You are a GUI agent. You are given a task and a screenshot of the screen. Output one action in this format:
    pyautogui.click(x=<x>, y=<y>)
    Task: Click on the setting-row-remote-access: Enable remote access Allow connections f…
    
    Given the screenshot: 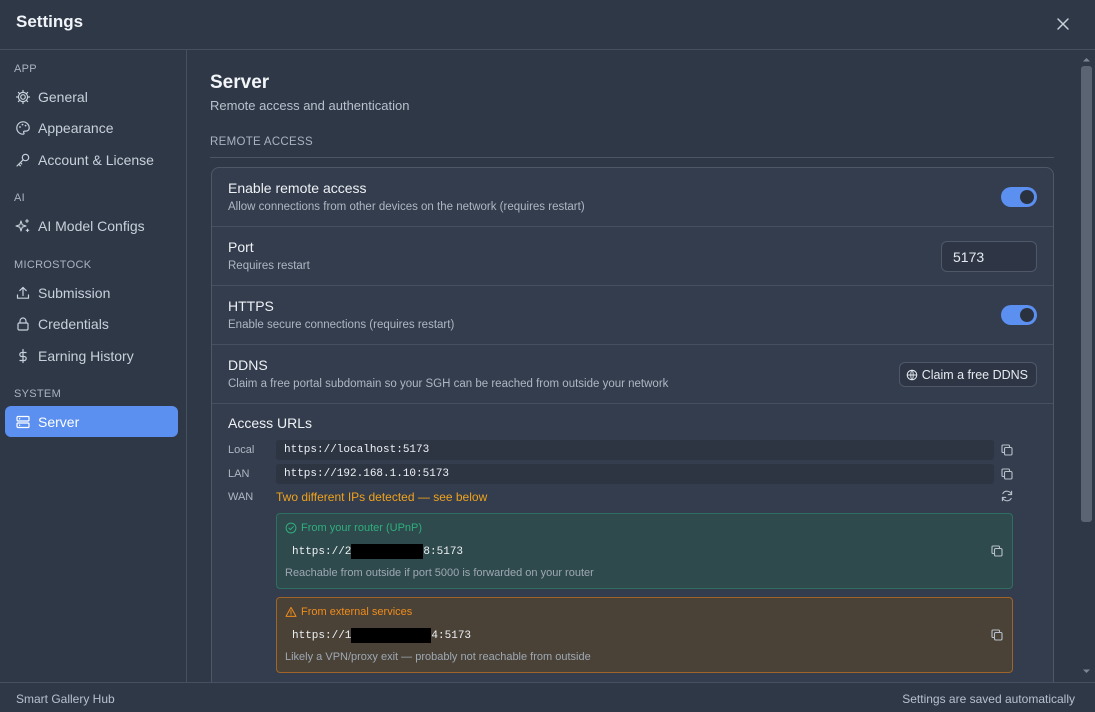 What is the action you would take?
    pyautogui.click(x=632, y=197)
    